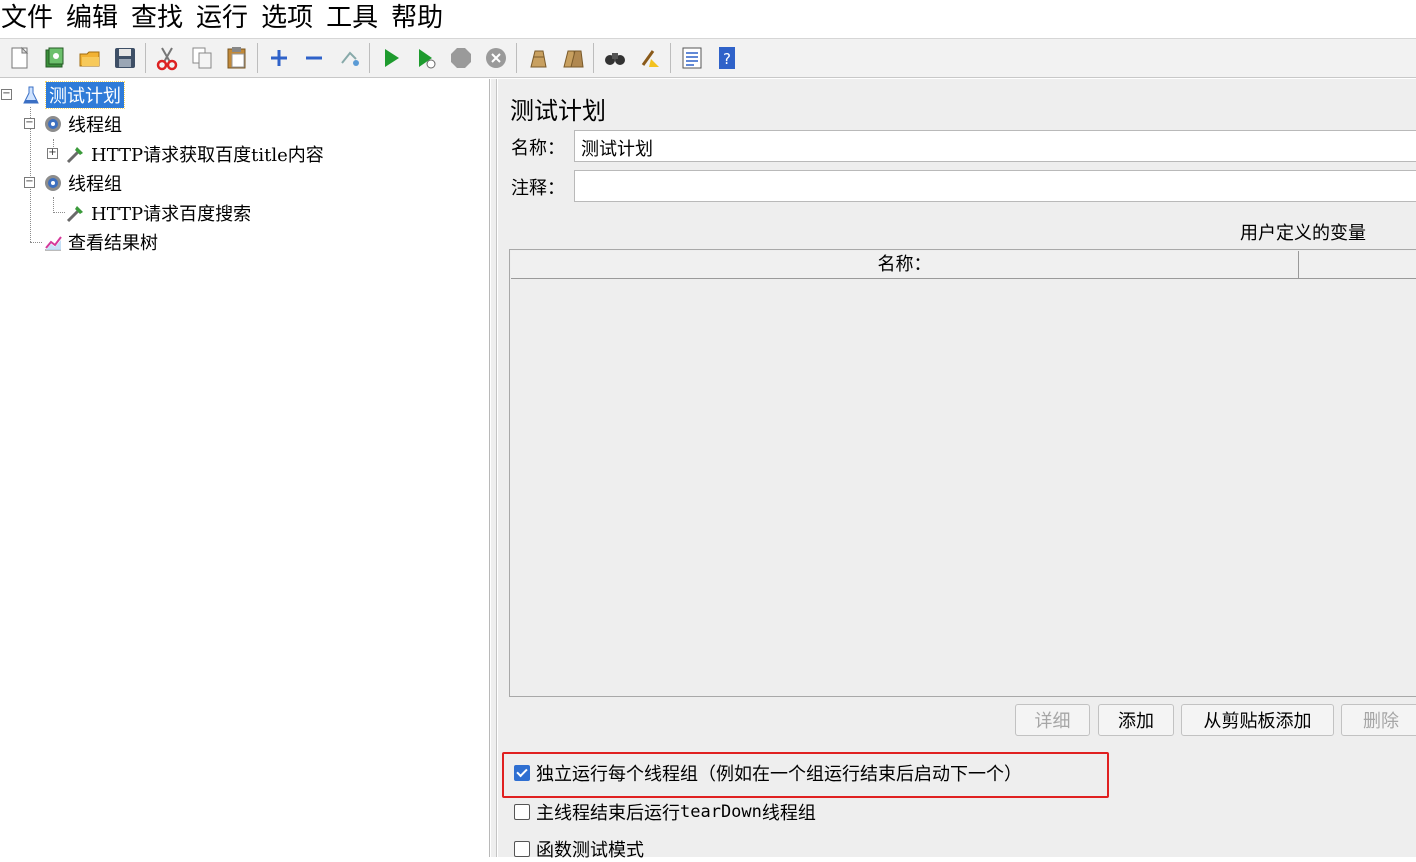 Image resolution: width=1416 pixels, height=862 pixels. What do you see at coordinates (1303, 233) in the screenshot?
I see `user-defined-variables-label: 用户定义的变量` at bounding box center [1303, 233].